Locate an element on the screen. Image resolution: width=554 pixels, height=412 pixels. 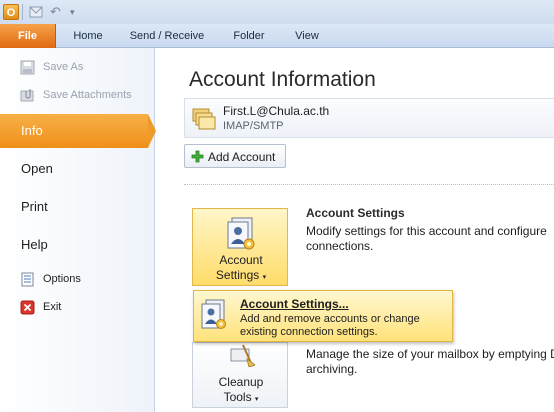
tab-file: File is located at coordinates (28, 36).